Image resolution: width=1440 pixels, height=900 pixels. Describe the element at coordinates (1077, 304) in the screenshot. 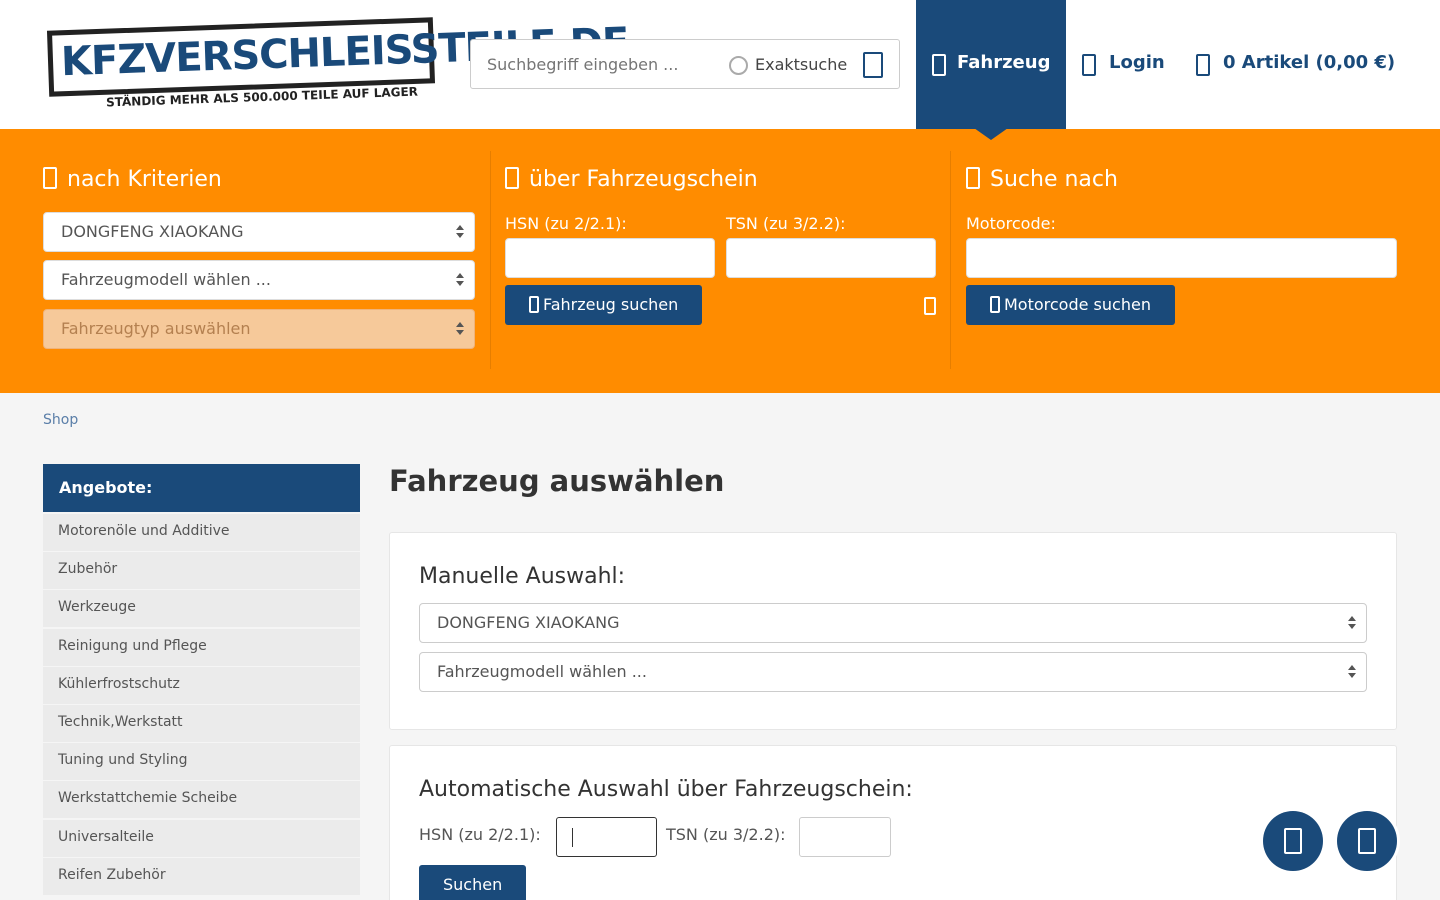

I see `motorcode-search-button-label: Motorcode suchen` at that location.